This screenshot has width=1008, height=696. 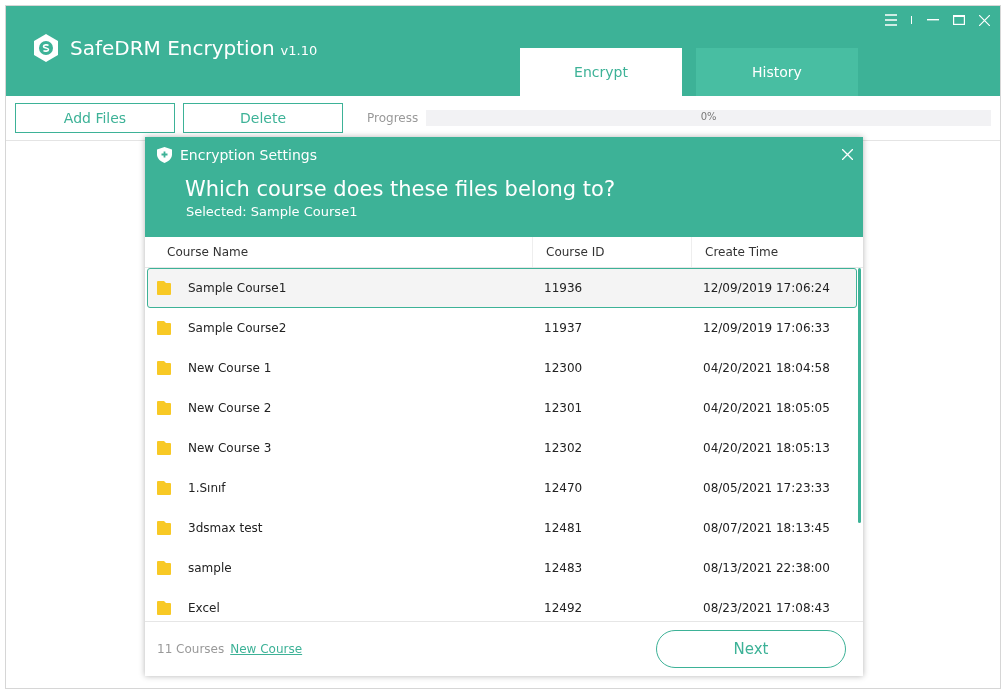 I want to click on create-time: 04/20/2021 18:05:13, so click(x=767, y=448).